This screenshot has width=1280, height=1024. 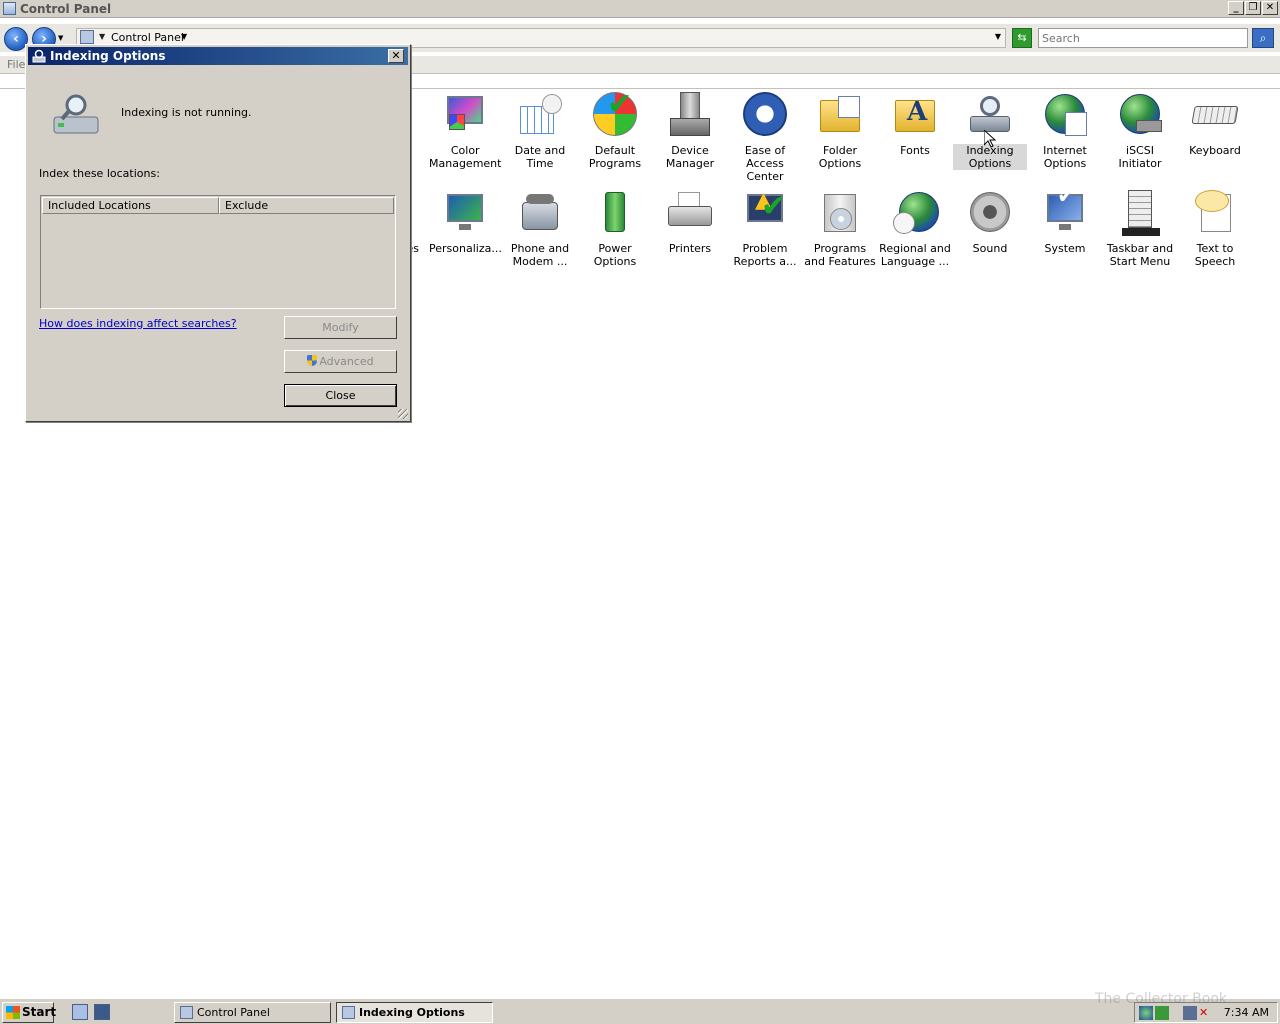 What do you see at coordinates (1140, 214) in the screenshot?
I see `taskbar-start-menu-icon` at bounding box center [1140, 214].